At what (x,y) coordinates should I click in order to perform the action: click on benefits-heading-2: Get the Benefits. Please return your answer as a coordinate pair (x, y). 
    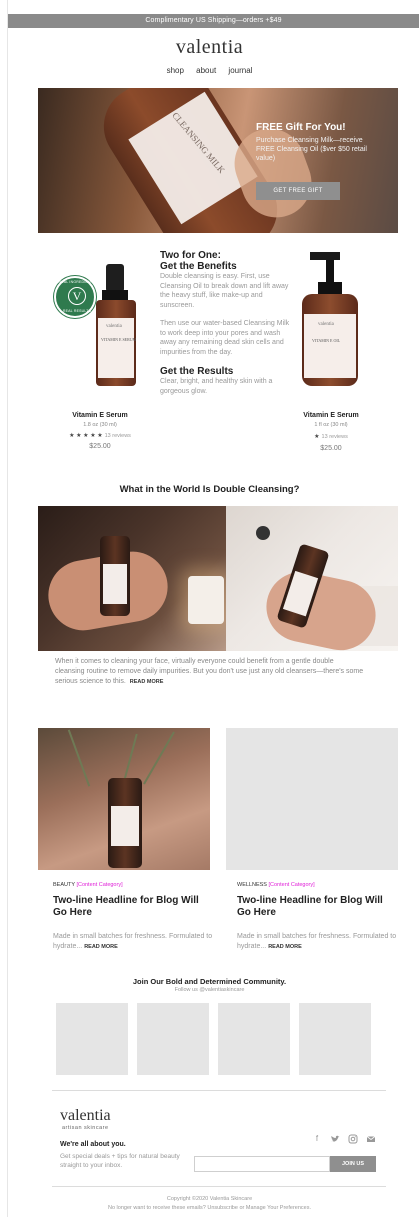
    Looking at the image, I should click on (198, 266).